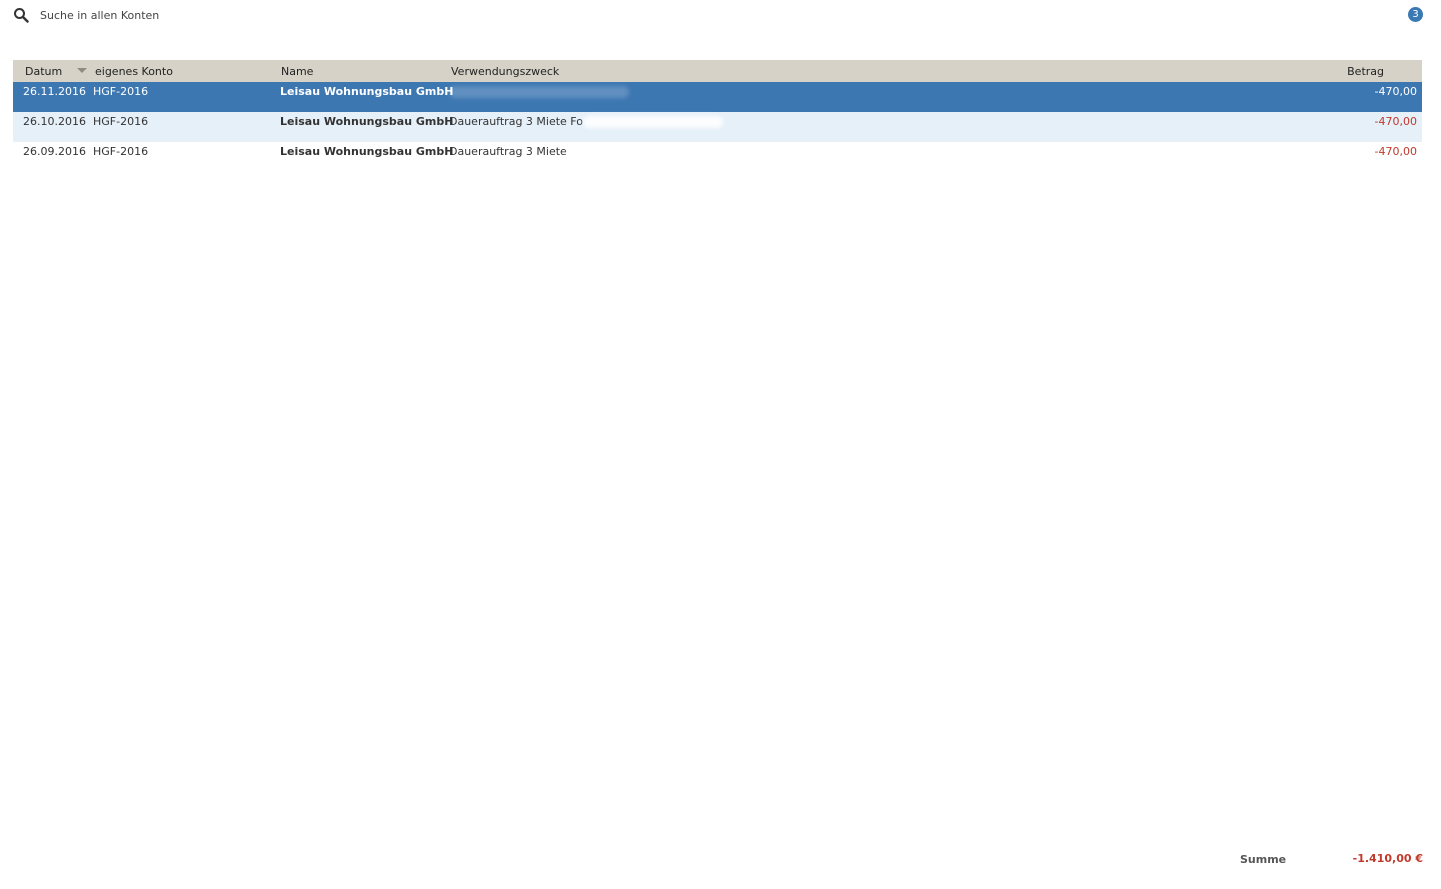 The height and width of the screenshot is (889, 1441). I want to click on column-header-betrag: Betrag, so click(1365, 71).